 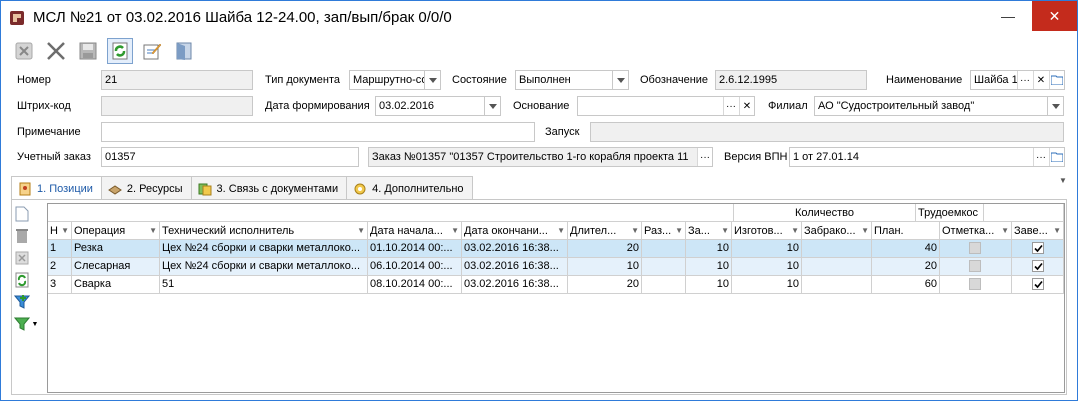 What do you see at coordinates (269, 188) in the screenshot?
I see `tab-document-links: 3. Связь с документами` at bounding box center [269, 188].